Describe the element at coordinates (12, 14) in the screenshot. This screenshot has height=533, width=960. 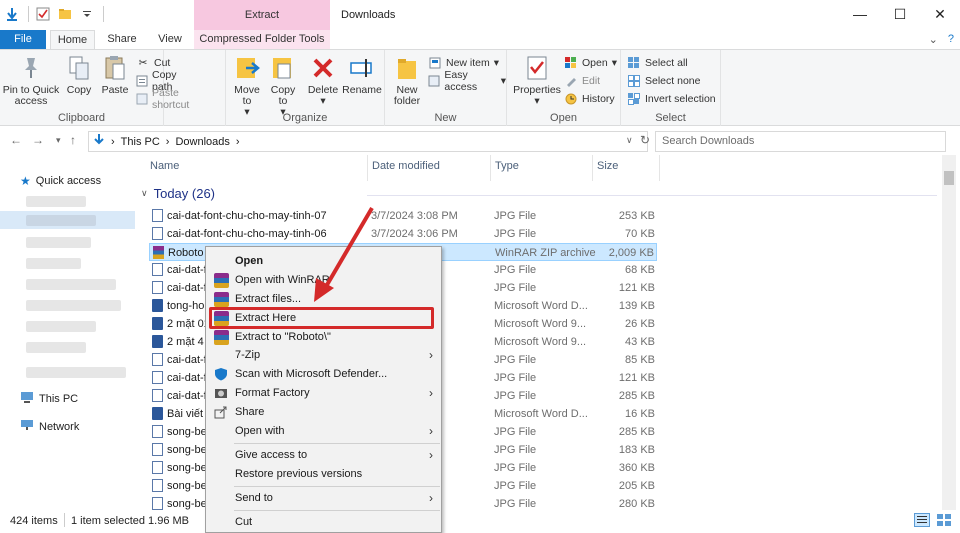
I see `folder-down-arrow-icon` at that location.